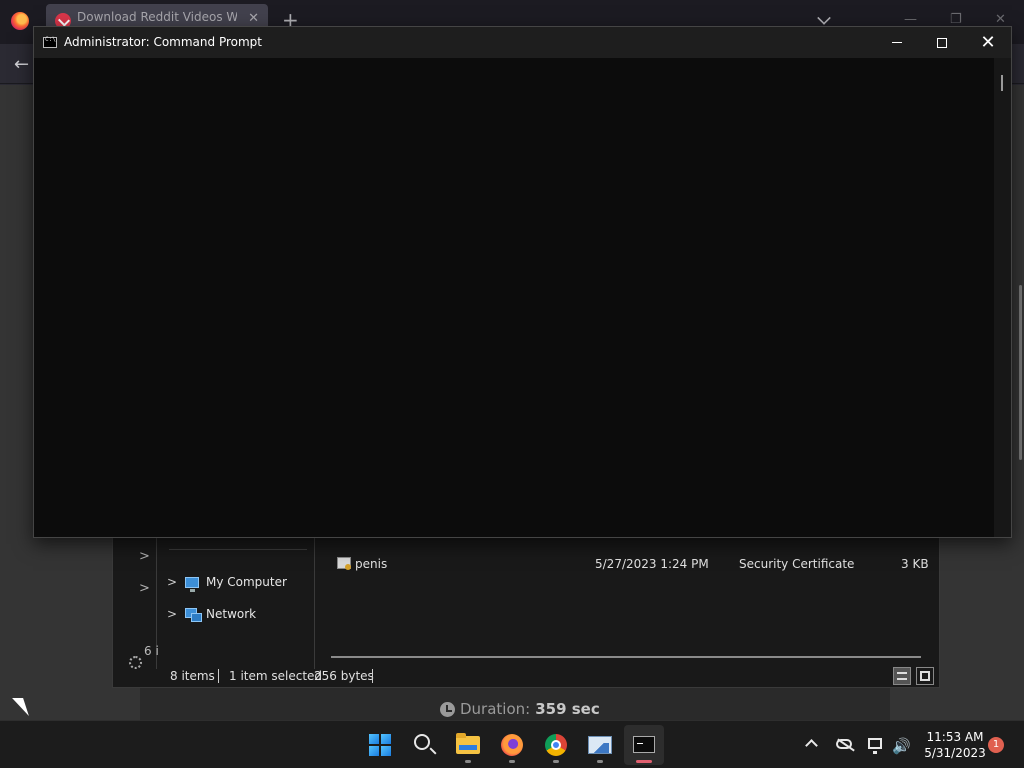 This screenshot has height=768, width=1024. Describe the element at coordinates (21, 64) in the screenshot. I see `back-arrow-icon: ←` at that location.